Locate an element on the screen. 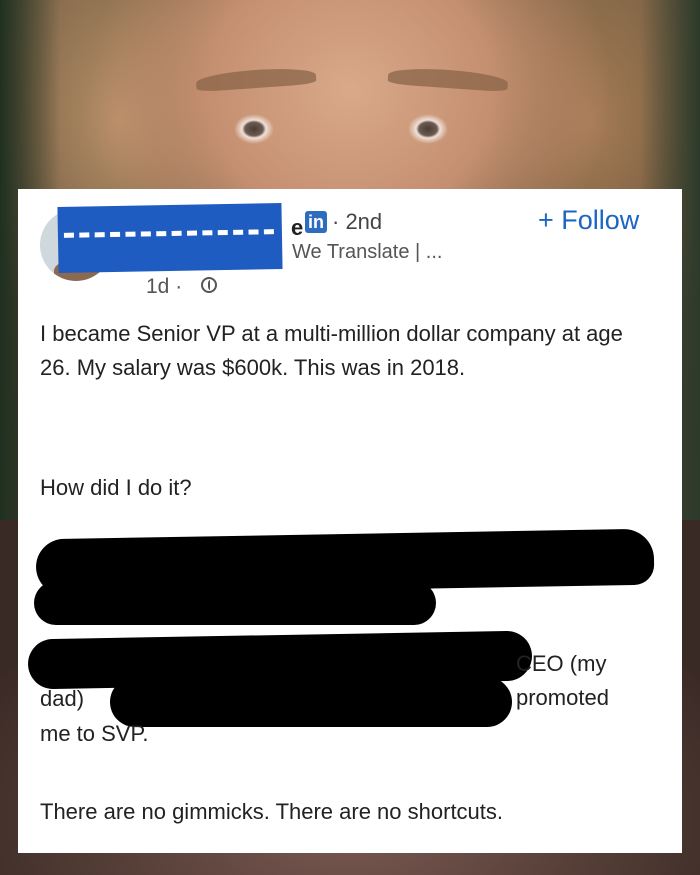 This screenshot has height=875, width=700. post-body-ceo-fragment: CEO (my promoted is located at coordinates (562, 680).